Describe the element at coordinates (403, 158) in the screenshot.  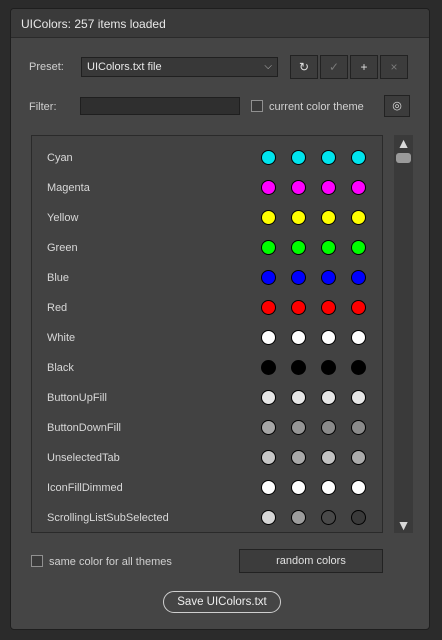
I see `scrollbar-thumb` at that location.